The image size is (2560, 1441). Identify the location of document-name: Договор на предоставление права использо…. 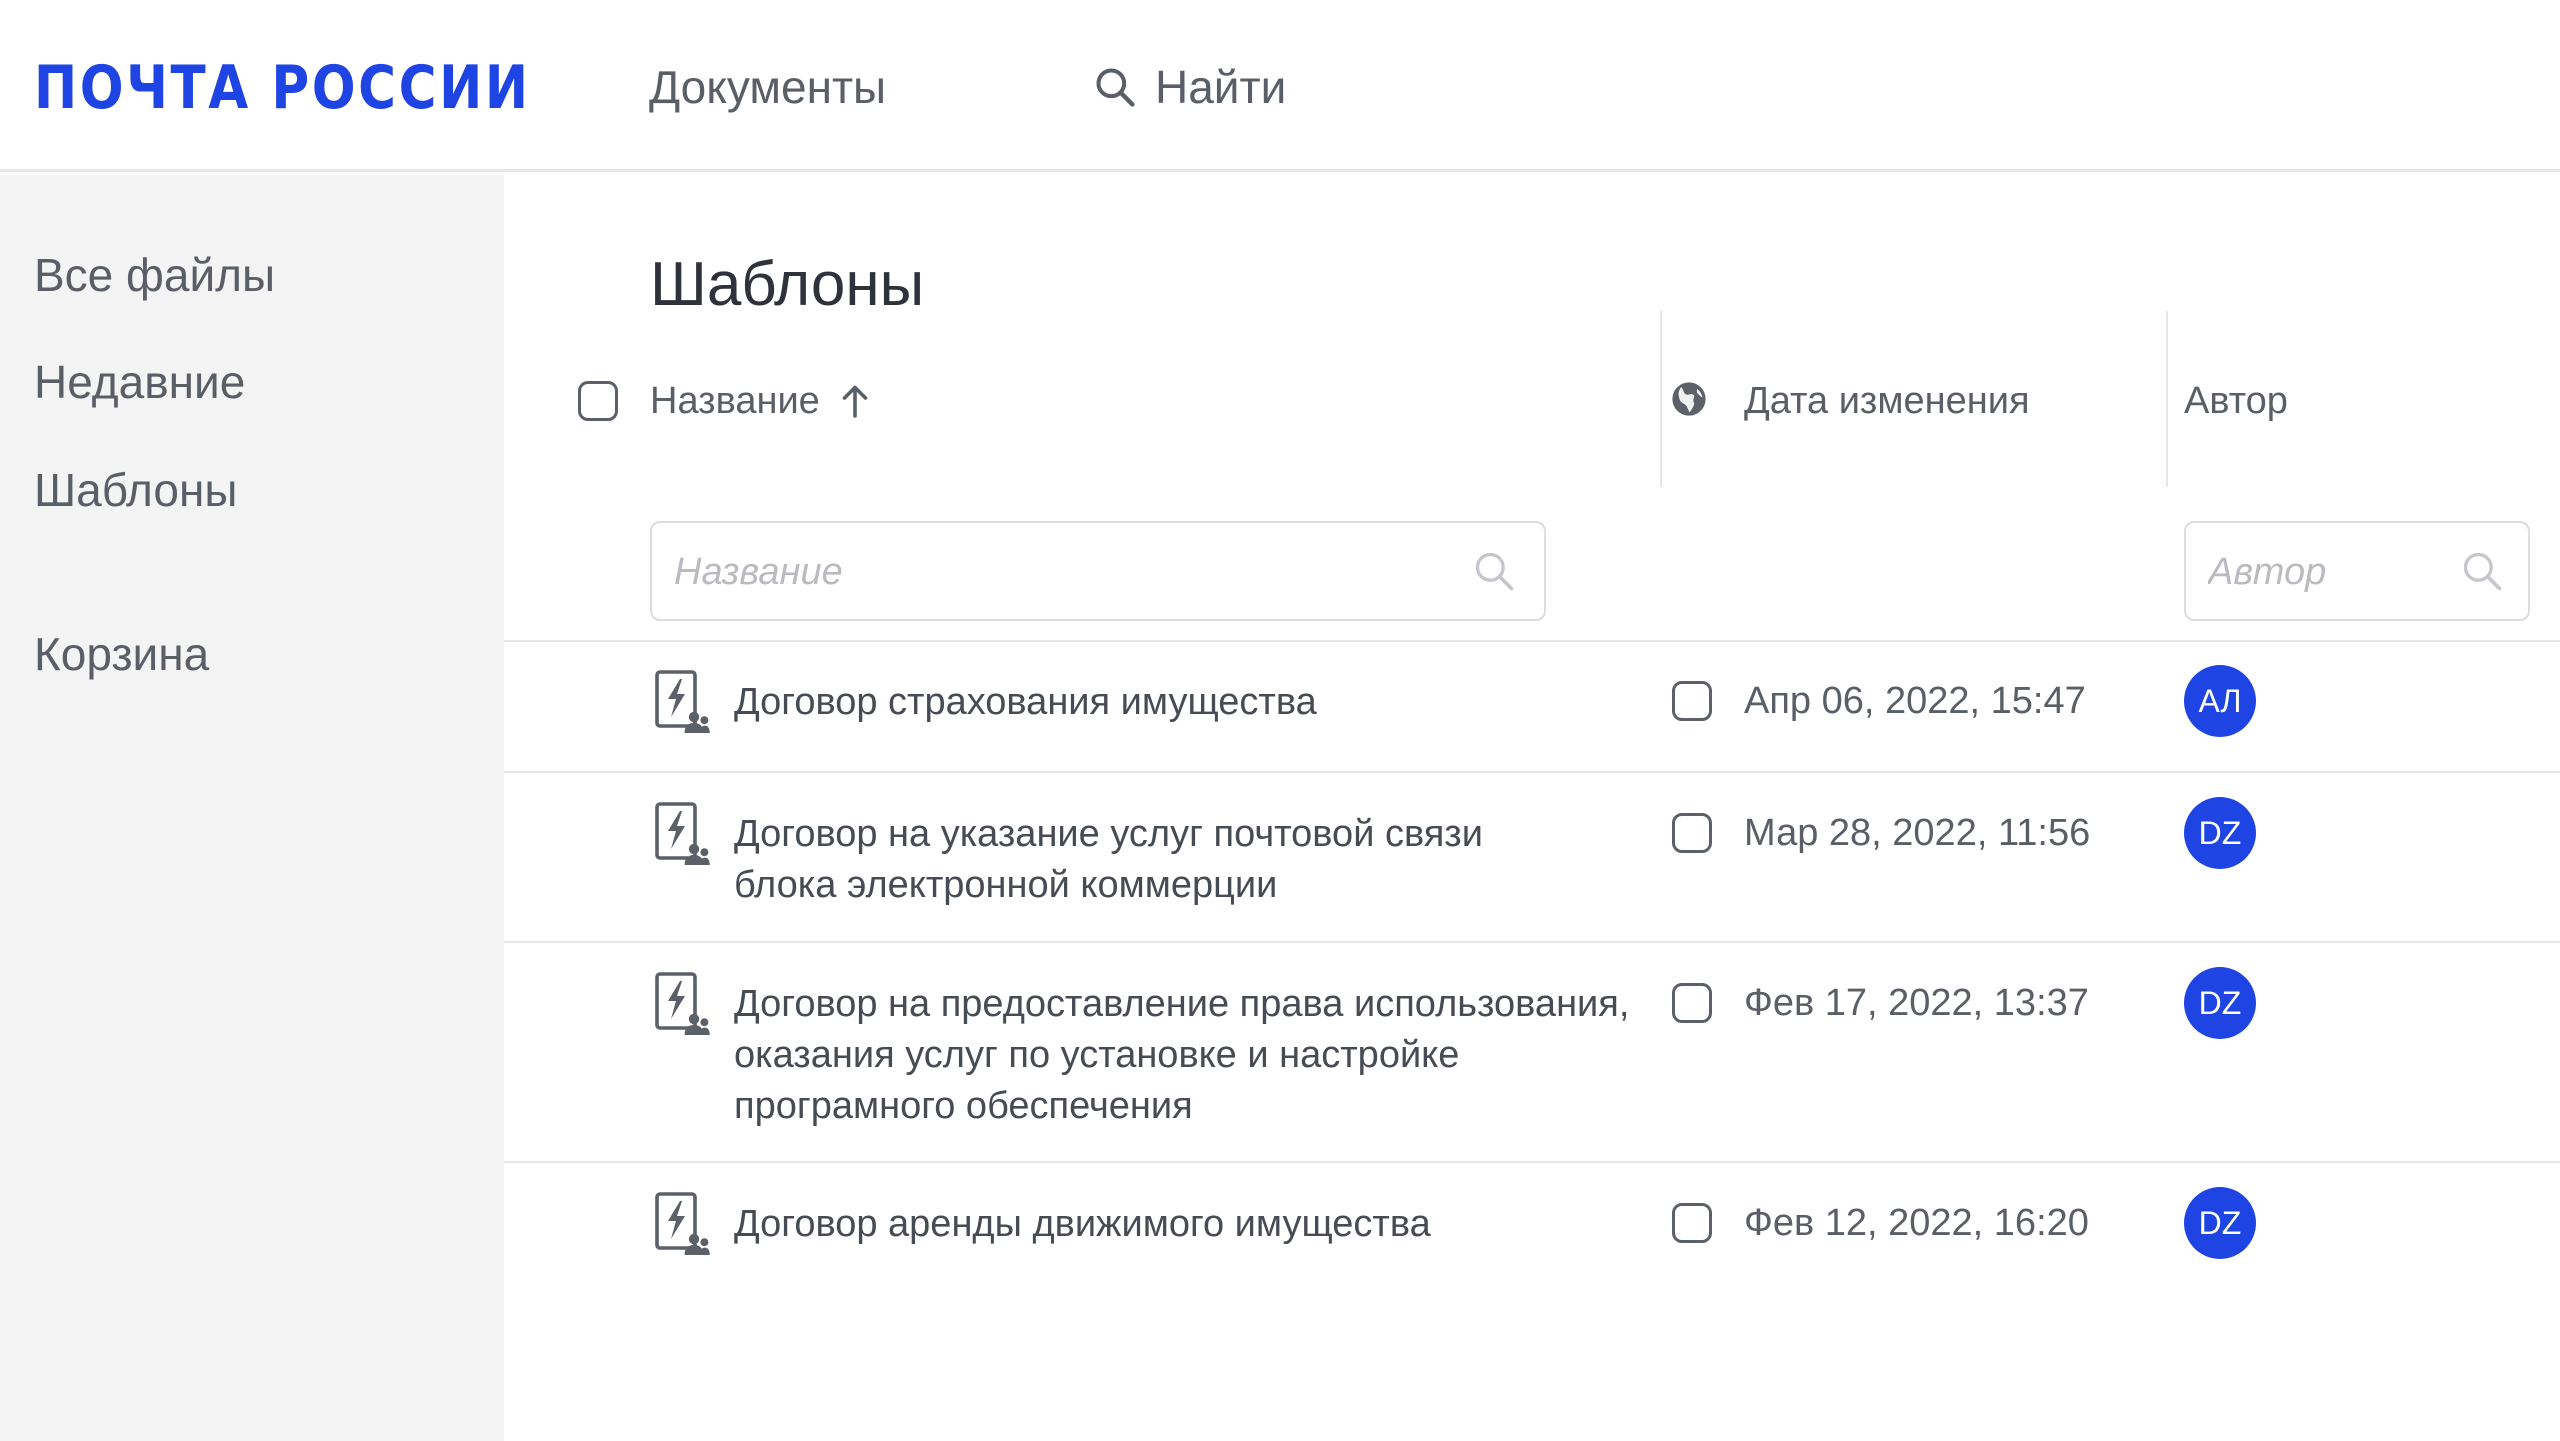
(1182, 1055).